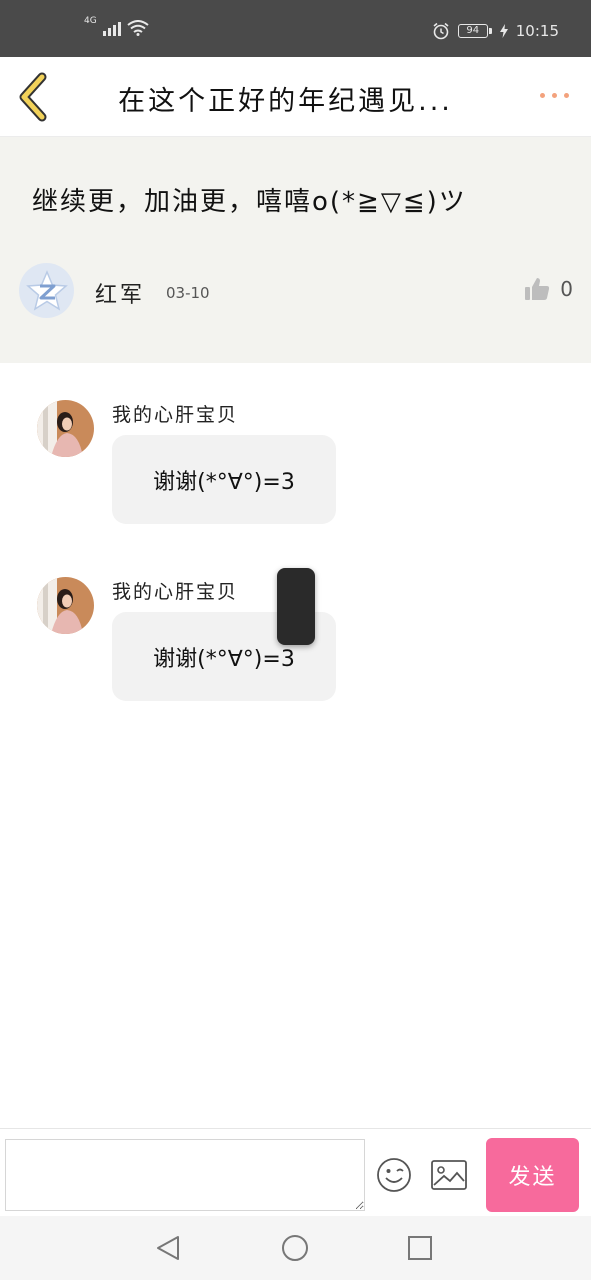 This screenshot has width=591, height=1280. I want to click on status-bar: 4G 94 10:15, so click(295, 28).